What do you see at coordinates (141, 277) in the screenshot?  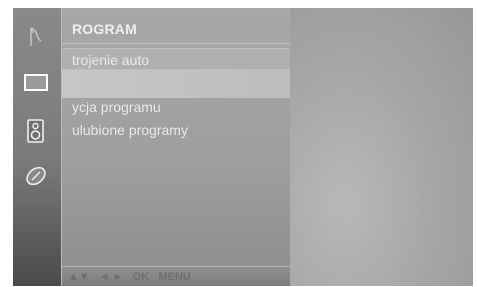 I see `ok-hint: OK` at bounding box center [141, 277].